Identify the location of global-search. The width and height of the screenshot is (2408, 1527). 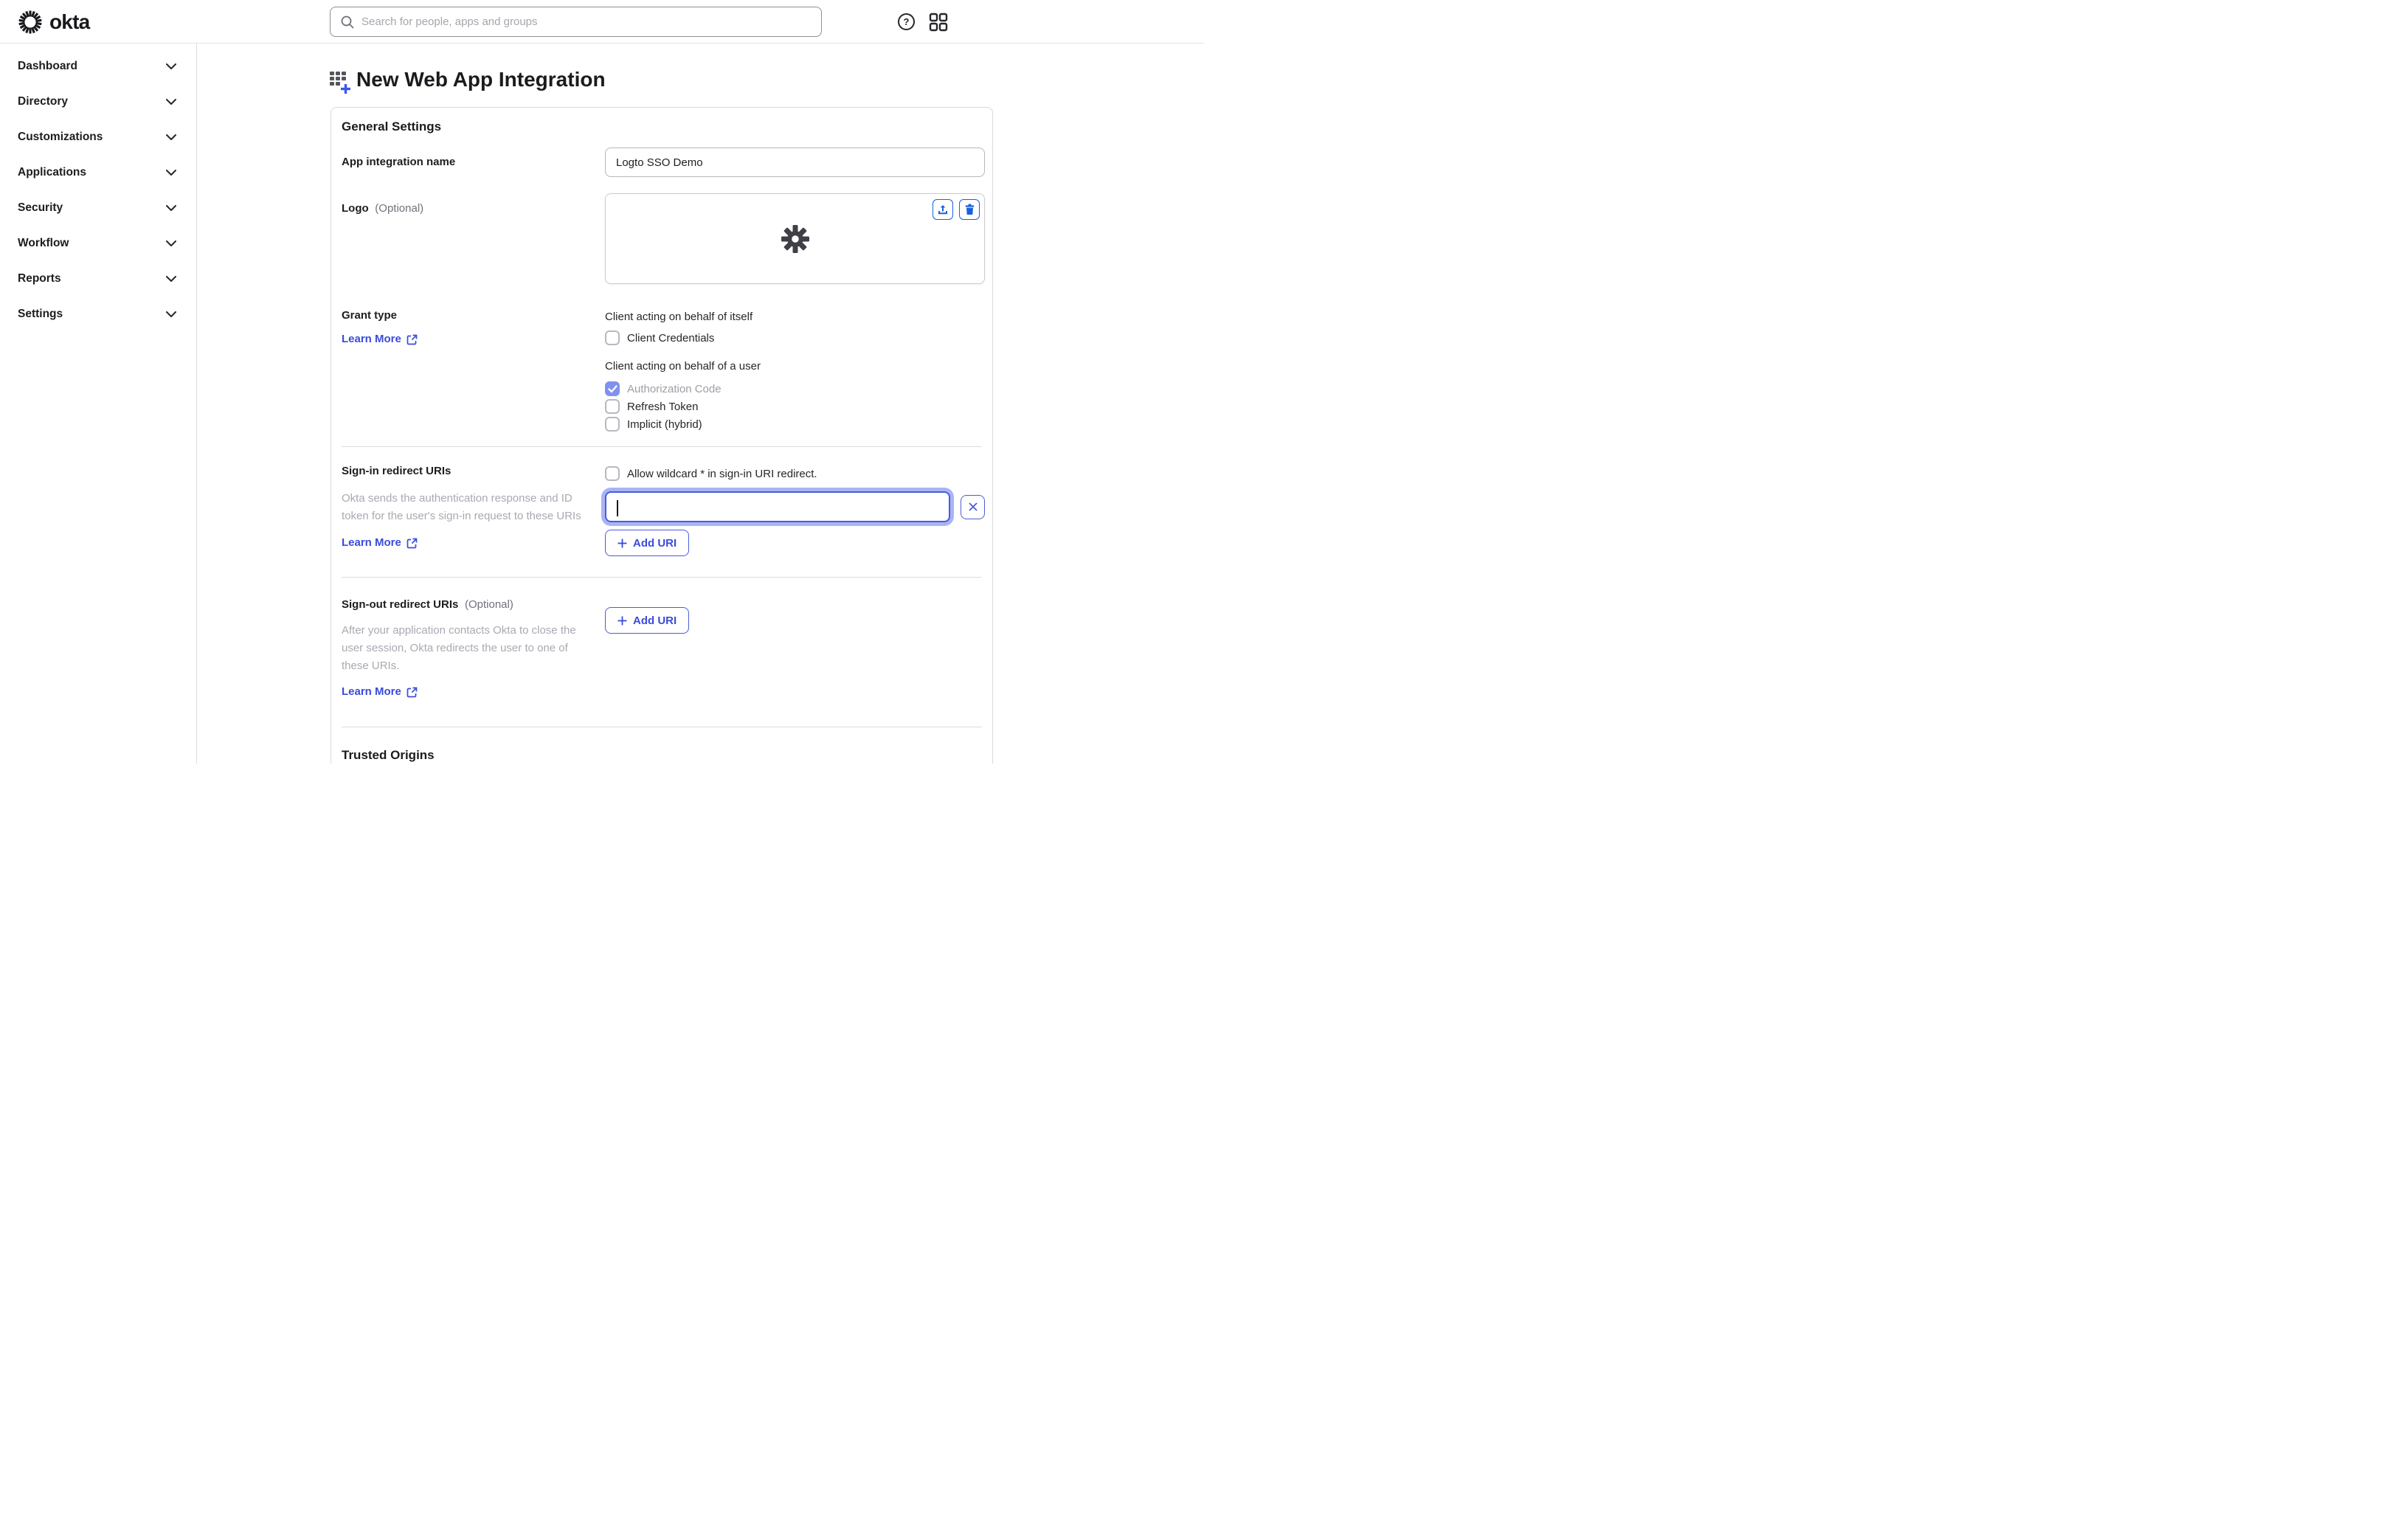
(576, 22).